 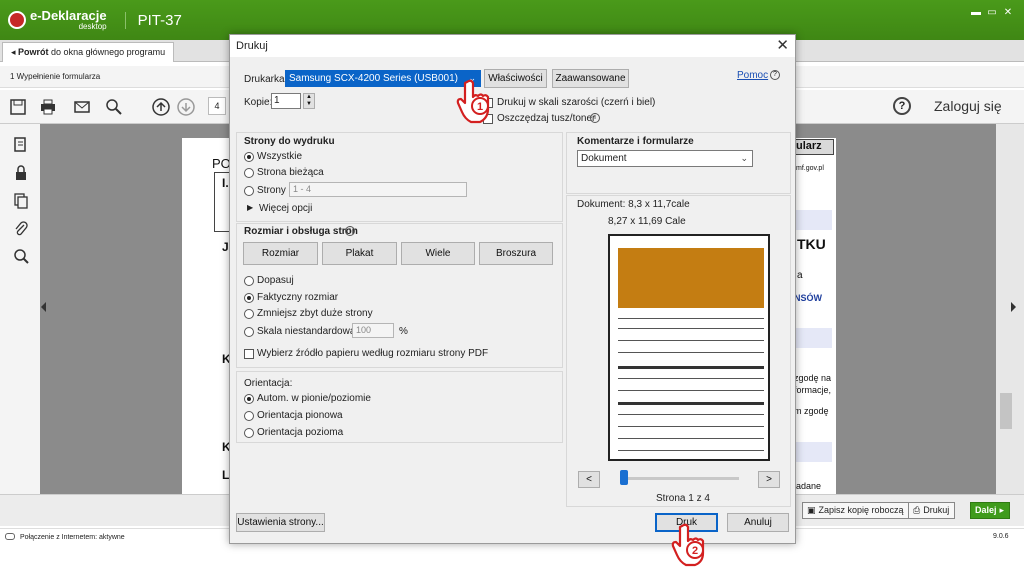 I want to click on save-icon, so click(x=18, y=107).